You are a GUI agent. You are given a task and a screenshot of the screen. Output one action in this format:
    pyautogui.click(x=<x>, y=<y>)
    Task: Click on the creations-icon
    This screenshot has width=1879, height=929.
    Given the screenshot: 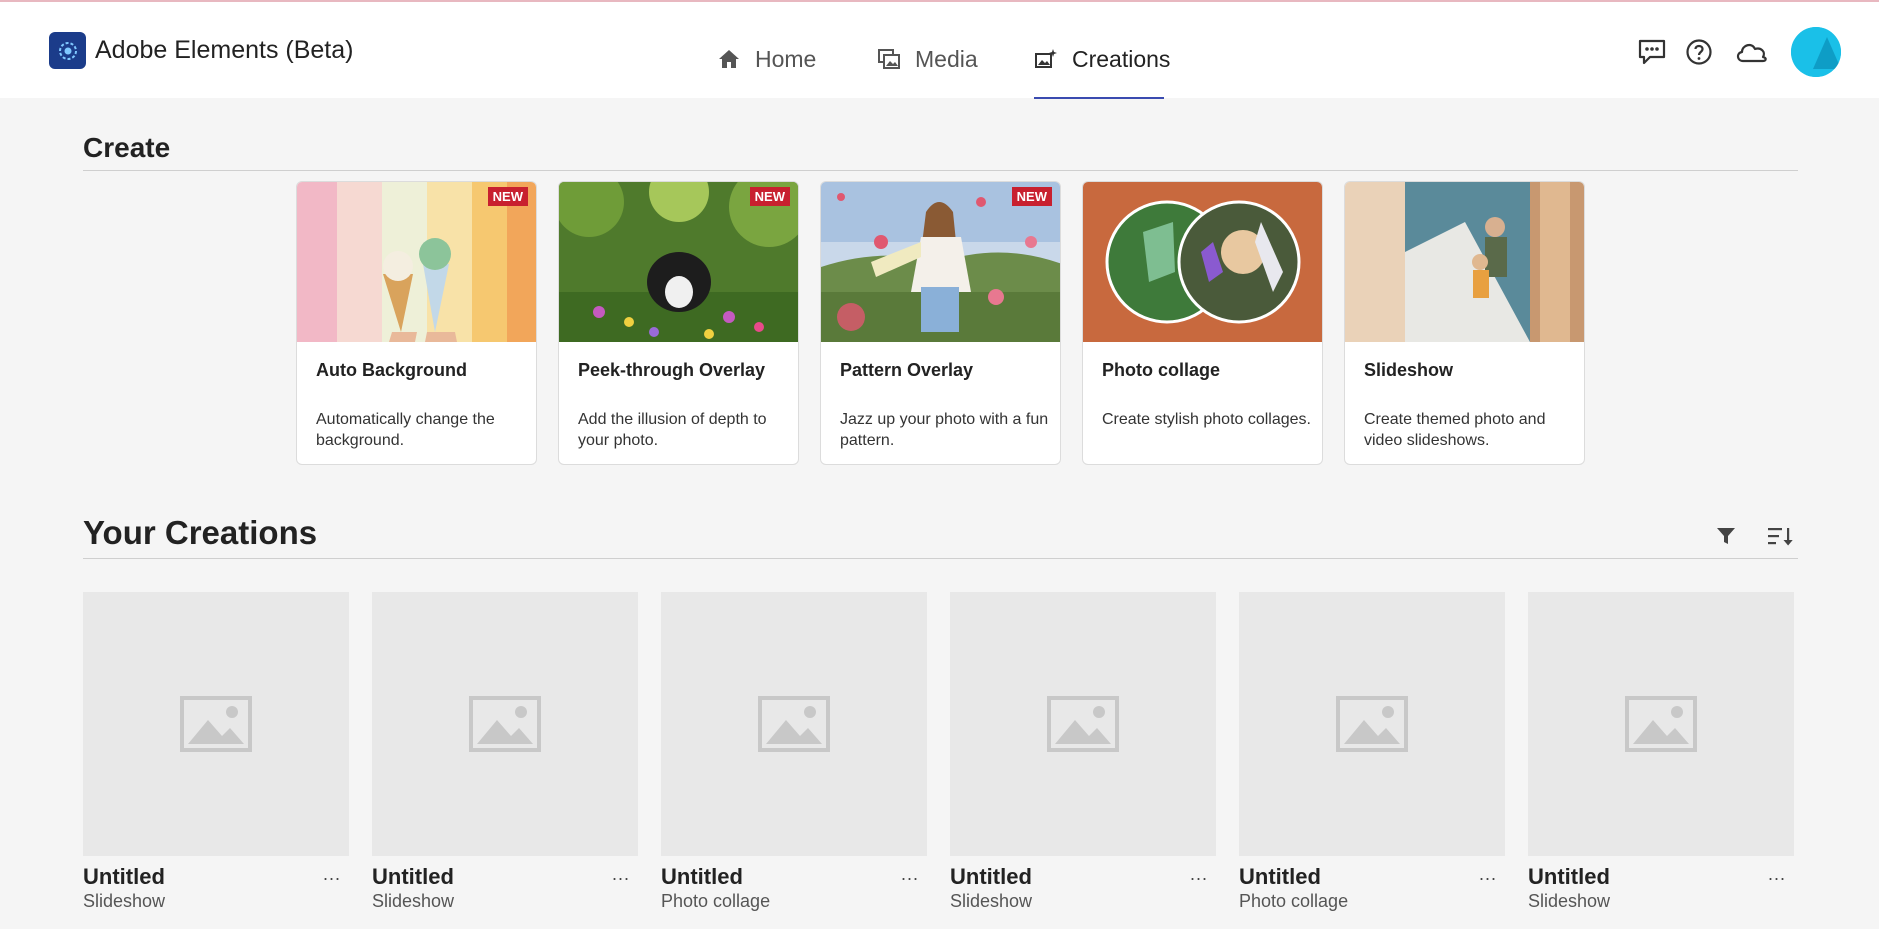 What is the action you would take?
    pyautogui.click(x=1046, y=58)
    